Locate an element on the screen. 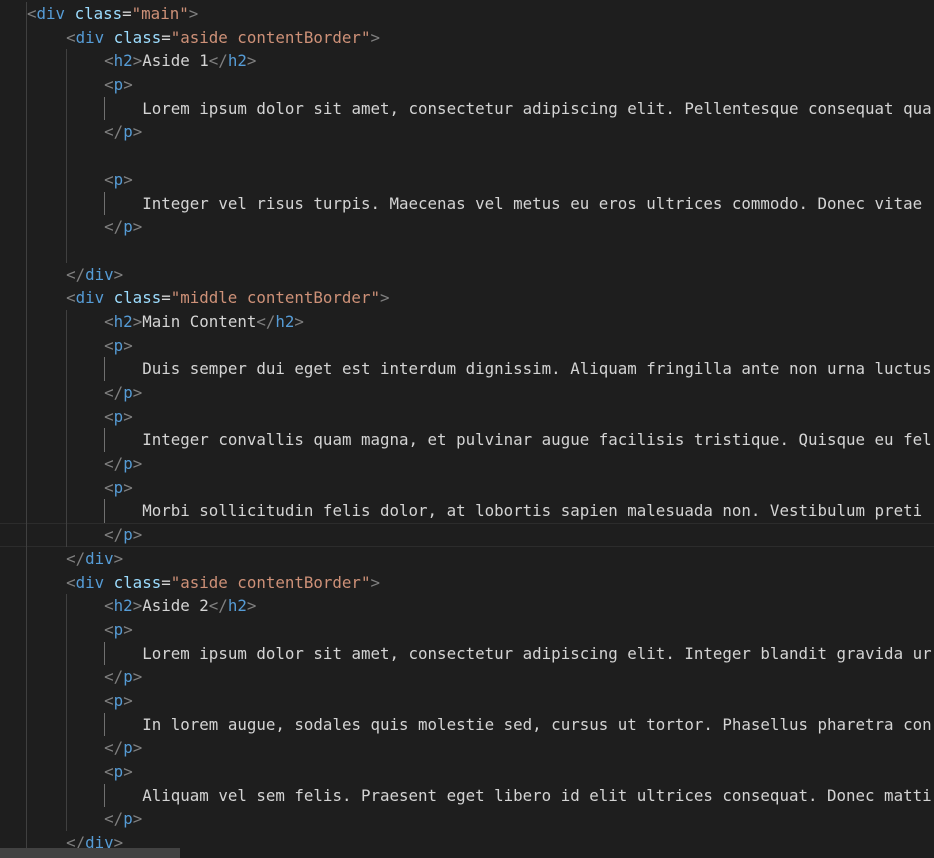 Image resolution: width=934 pixels, height=858 pixels. code-text: <div class="aside contentBorder"> is located at coordinates (223, 38).